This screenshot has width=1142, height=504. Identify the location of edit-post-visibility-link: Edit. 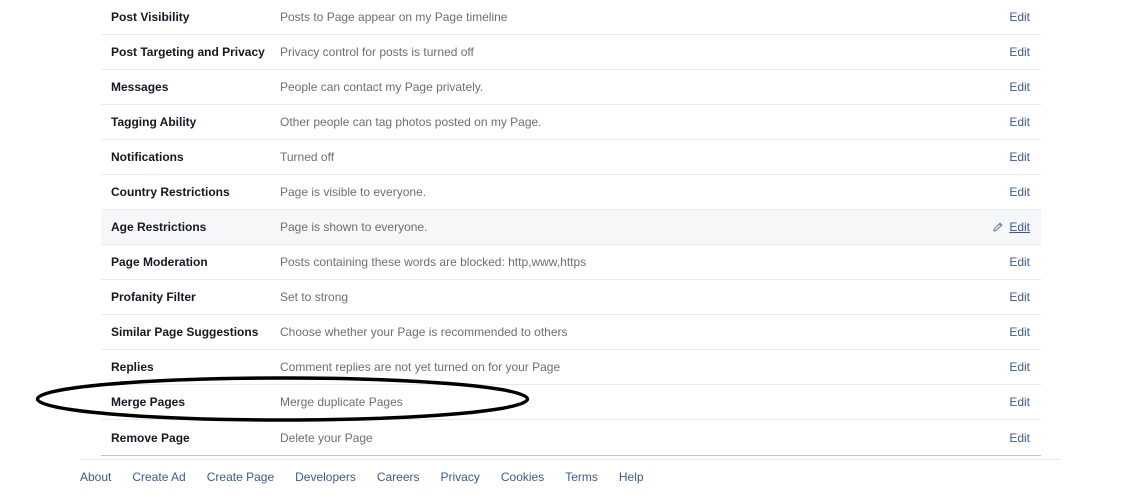
(1019, 17).